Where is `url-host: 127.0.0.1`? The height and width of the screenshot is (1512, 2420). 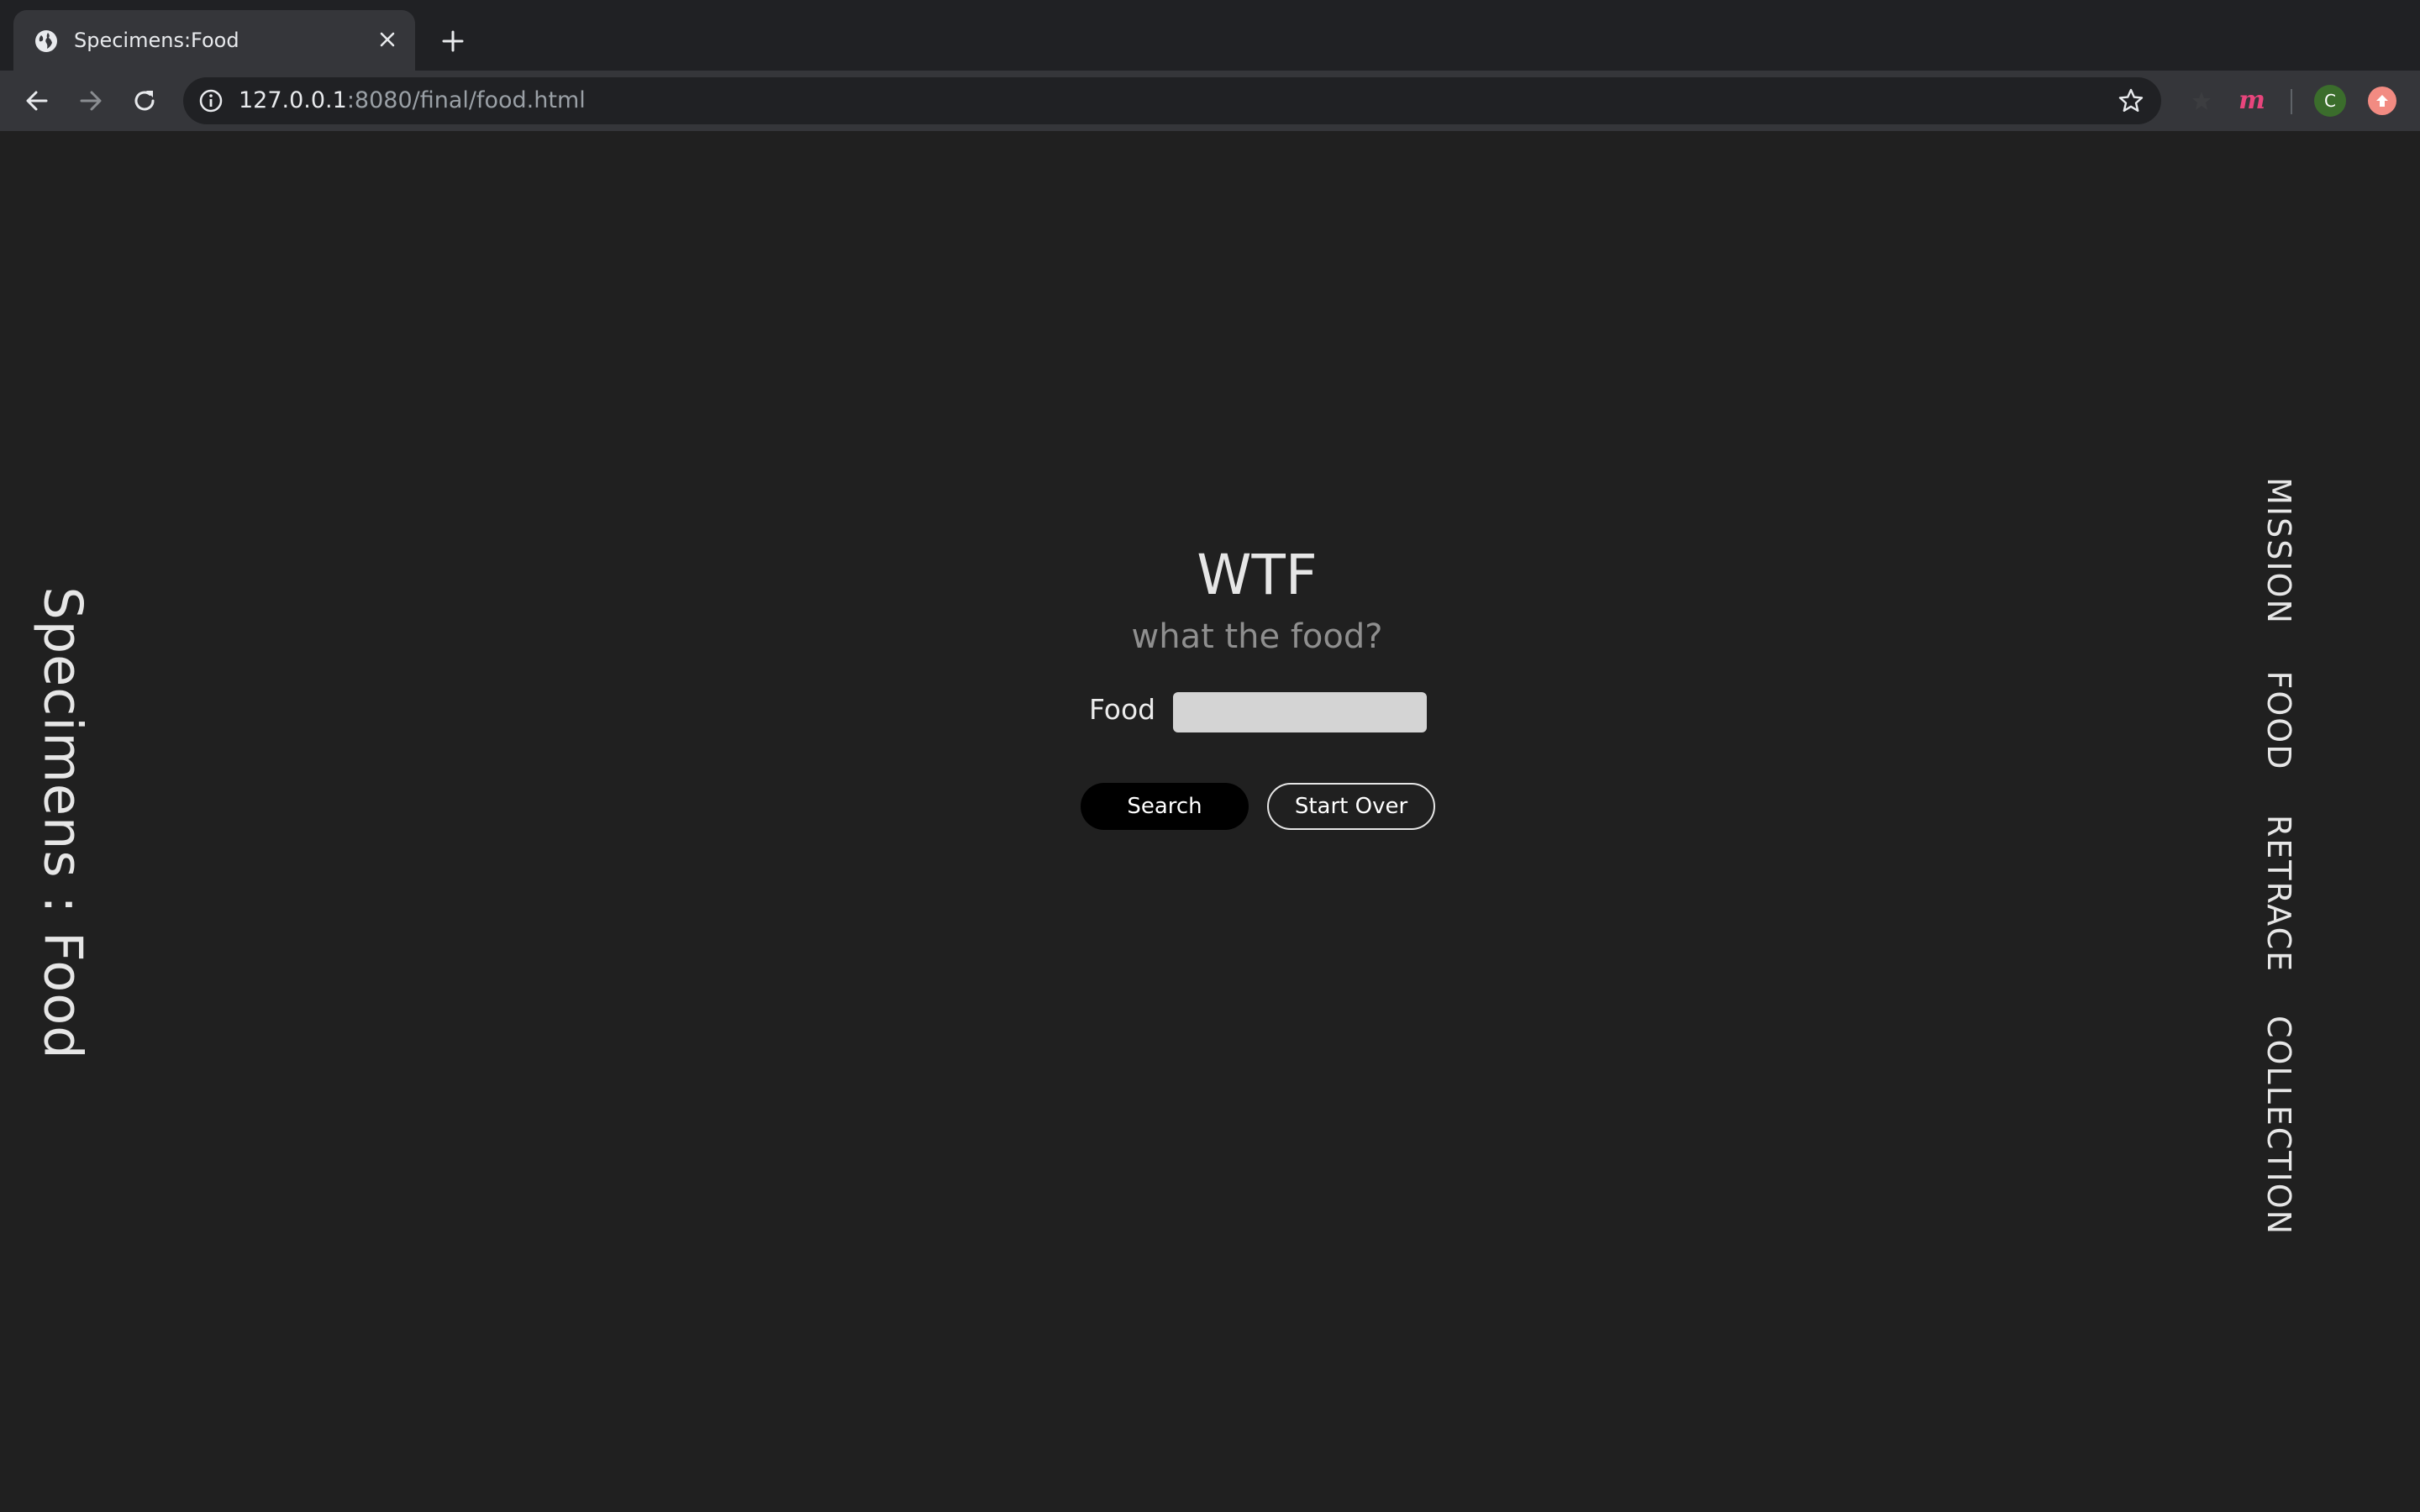
url-host: 127.0.0.1 is located at coordinates (293, 100).